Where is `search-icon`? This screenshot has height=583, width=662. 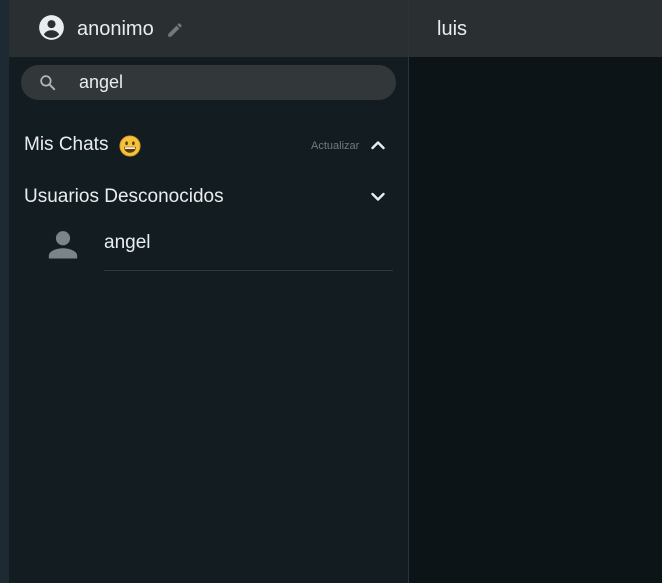
search-icon is located at coordinates (48, 83).